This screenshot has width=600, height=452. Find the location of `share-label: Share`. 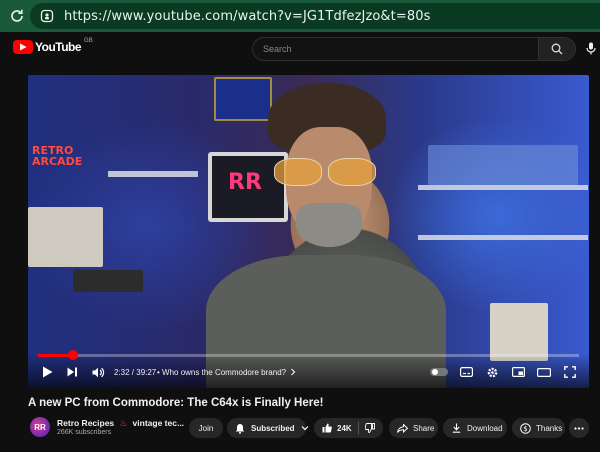

share-label: Share is located at coordinates (424, 428).